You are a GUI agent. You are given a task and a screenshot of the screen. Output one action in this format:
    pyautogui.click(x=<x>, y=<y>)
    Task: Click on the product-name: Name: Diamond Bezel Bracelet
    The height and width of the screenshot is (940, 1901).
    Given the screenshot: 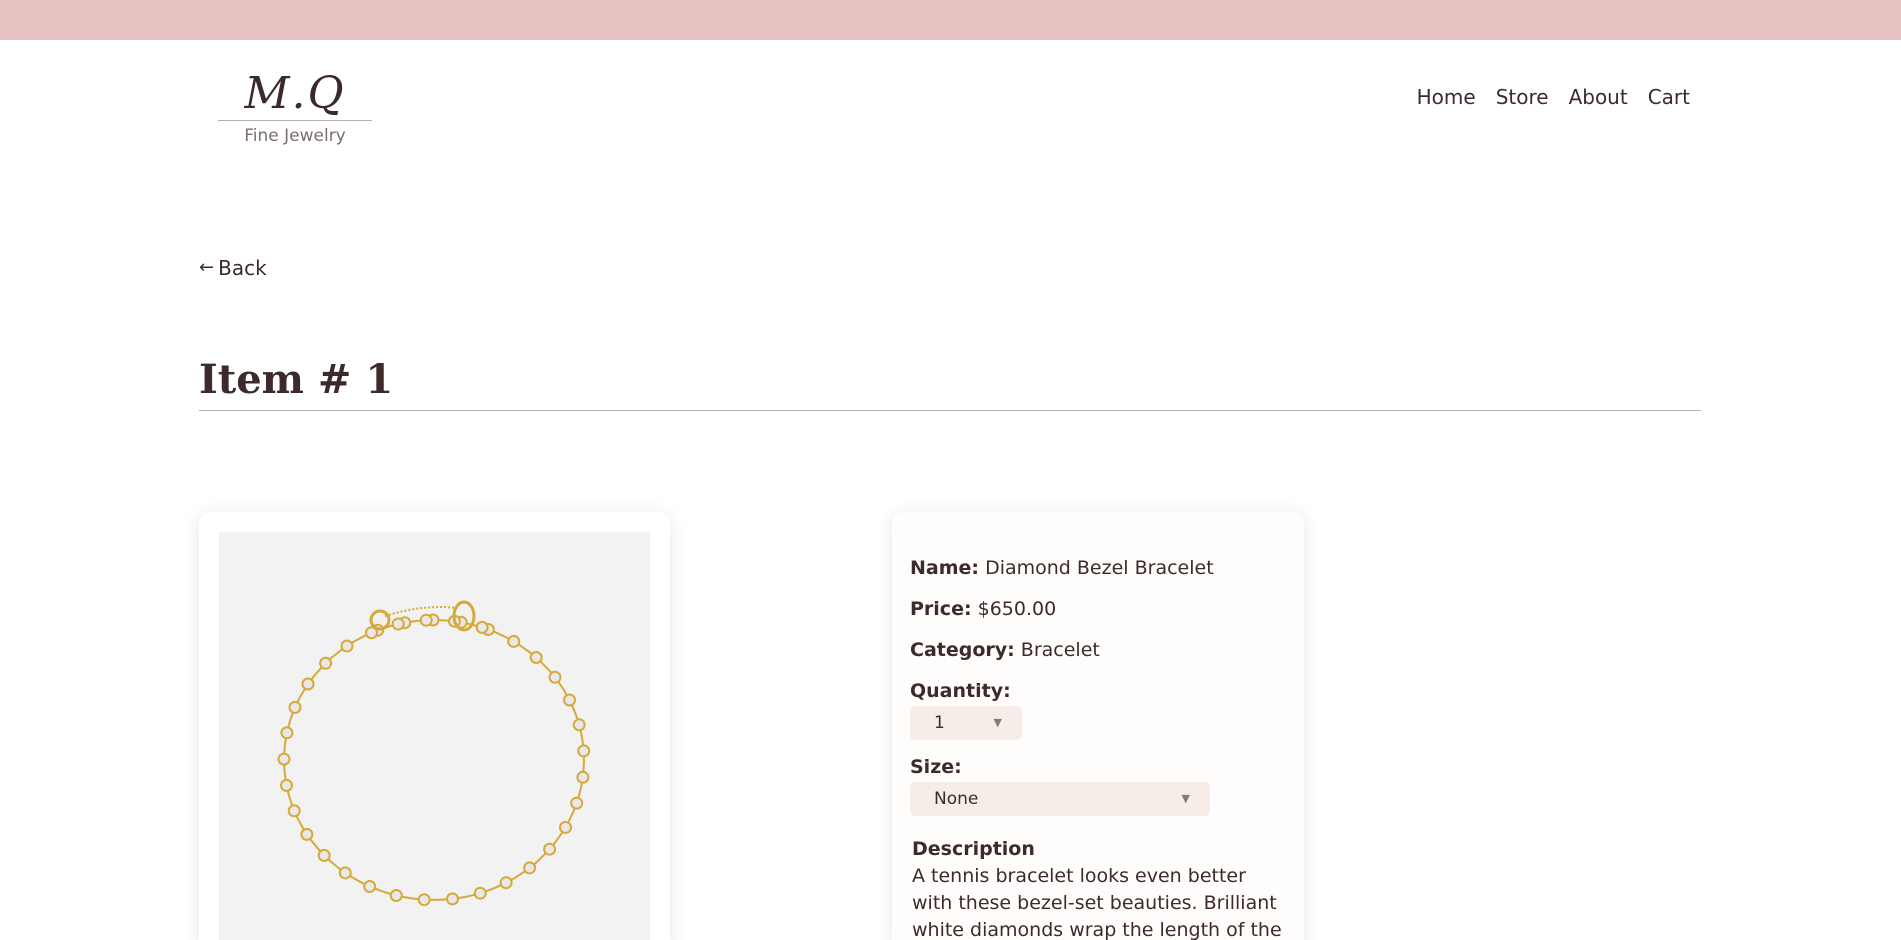 What is the action you would take?
    pyautogui.click(x=1062, y=568)
    